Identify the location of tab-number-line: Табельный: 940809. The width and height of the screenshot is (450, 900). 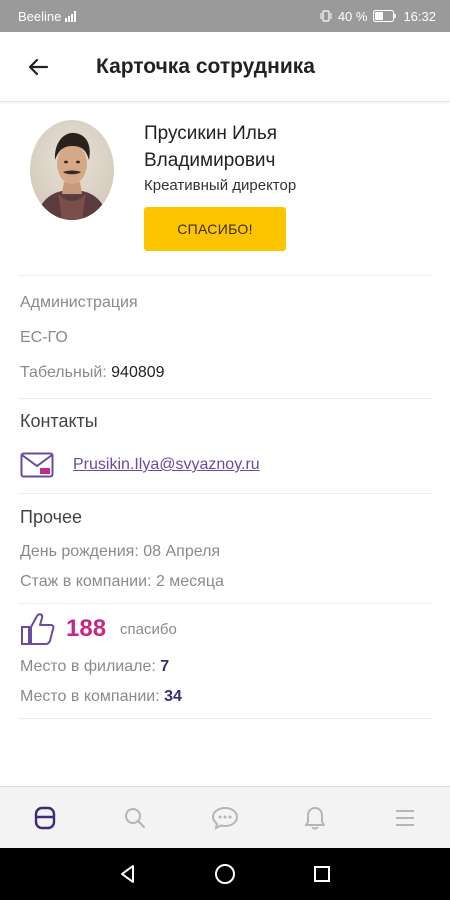
(92, 373).